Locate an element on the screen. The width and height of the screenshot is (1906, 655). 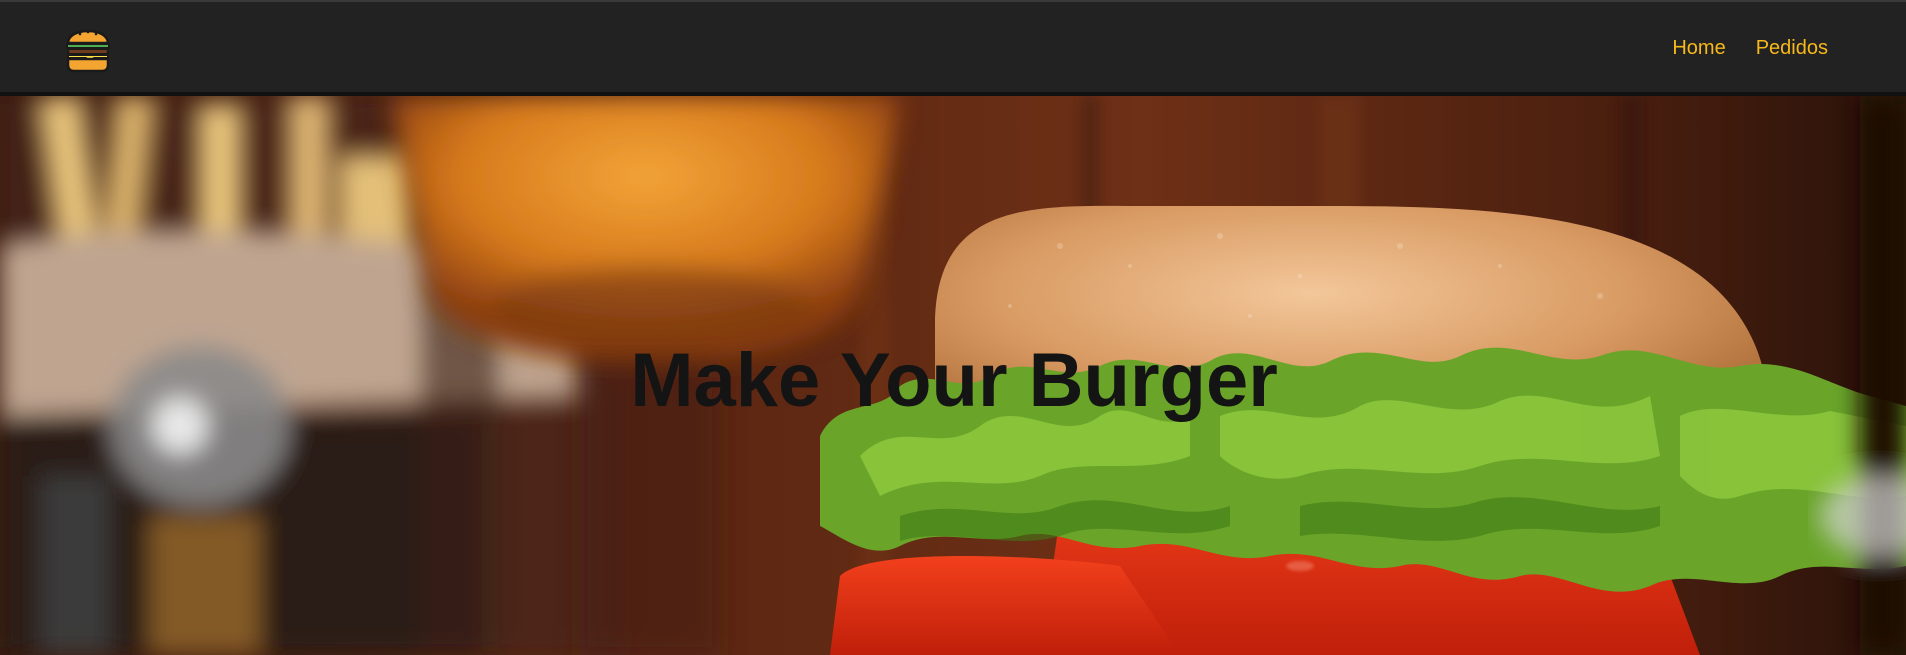
navbar: Home Pedidos is located at coordinates (953, 48).